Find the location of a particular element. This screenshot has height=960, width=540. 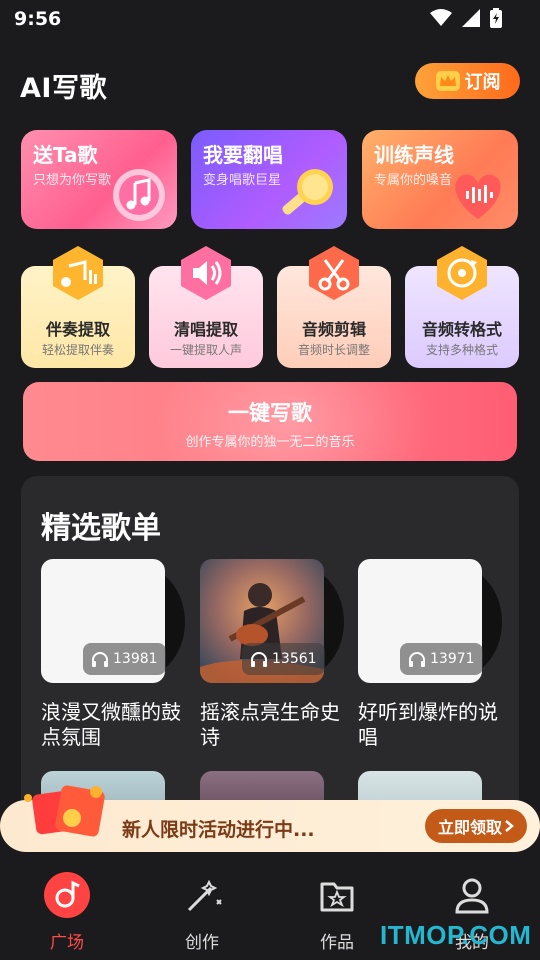

tool-title: 音频剪辑 is located at coordinates (333, 329).